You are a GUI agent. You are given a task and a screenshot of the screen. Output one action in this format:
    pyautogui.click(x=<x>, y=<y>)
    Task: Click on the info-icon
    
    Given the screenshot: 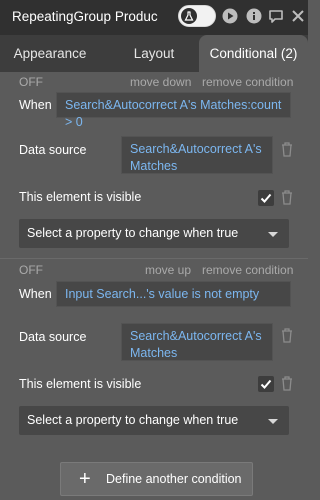 What is the action you would take?
    pyautogui.click(x=254, y=16)
    